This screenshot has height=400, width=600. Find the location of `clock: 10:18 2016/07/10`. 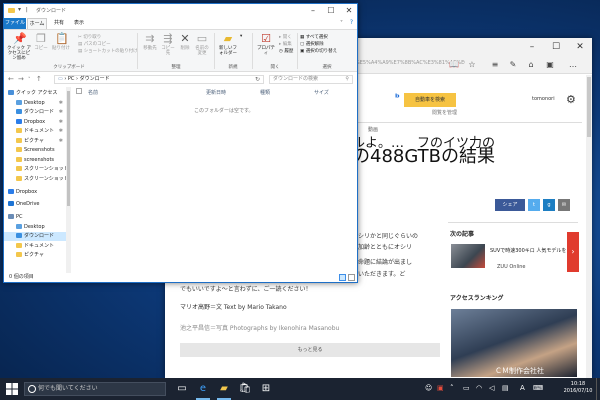

clock: 10:18 2016/07/10 is located at coordinates (578, 388).